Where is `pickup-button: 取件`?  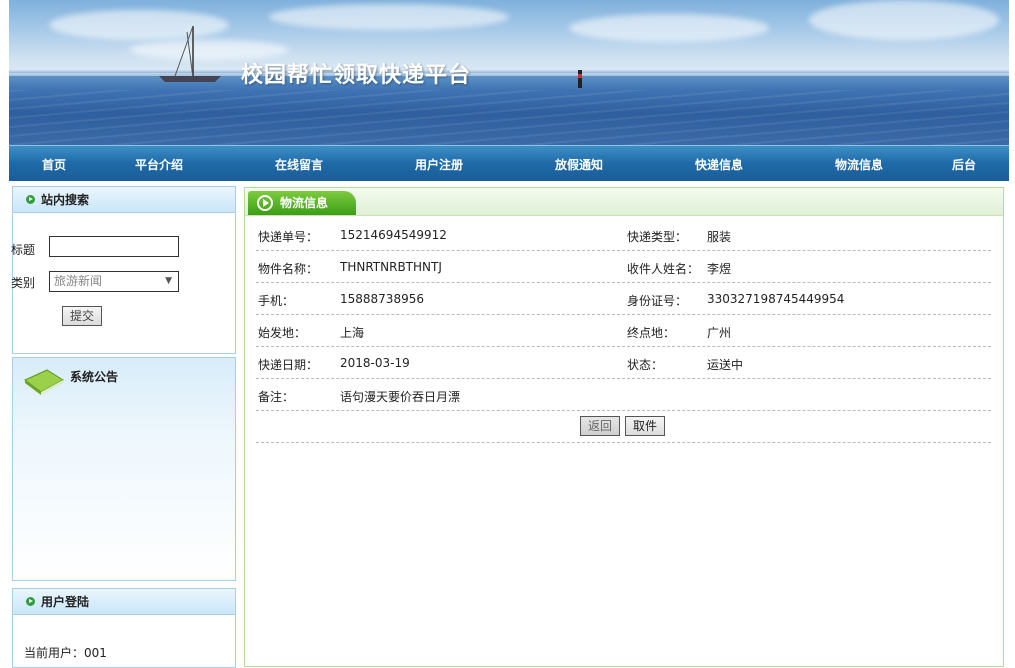 pickup-button: 取件 is located at coordinates (645, 426).